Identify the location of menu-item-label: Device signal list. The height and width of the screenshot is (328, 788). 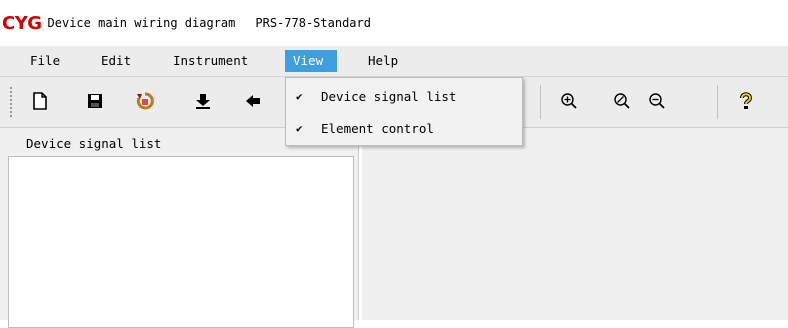
(389, 96).